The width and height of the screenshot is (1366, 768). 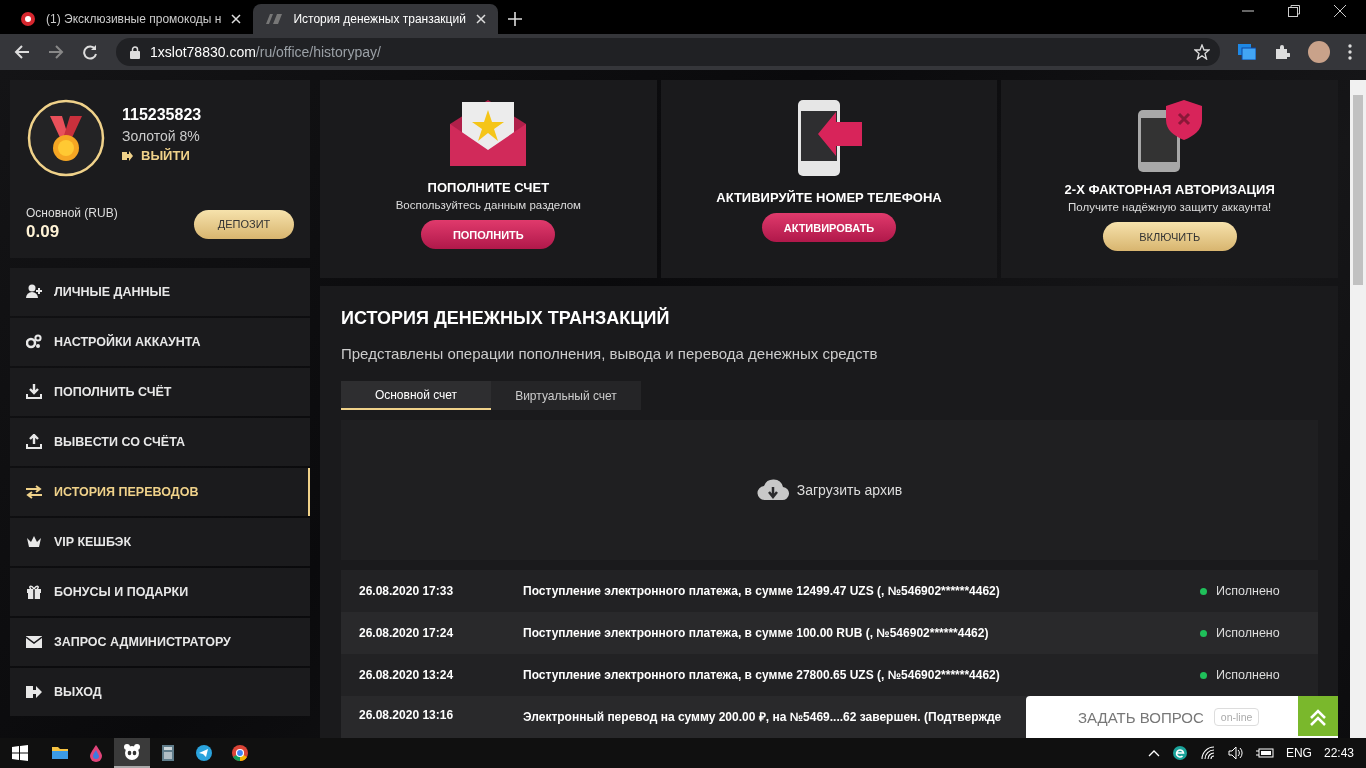 What do you see at coordinates (1207, 753) in the screenshot?
I see `wifi-icon` at bounding box center [1207, 753].